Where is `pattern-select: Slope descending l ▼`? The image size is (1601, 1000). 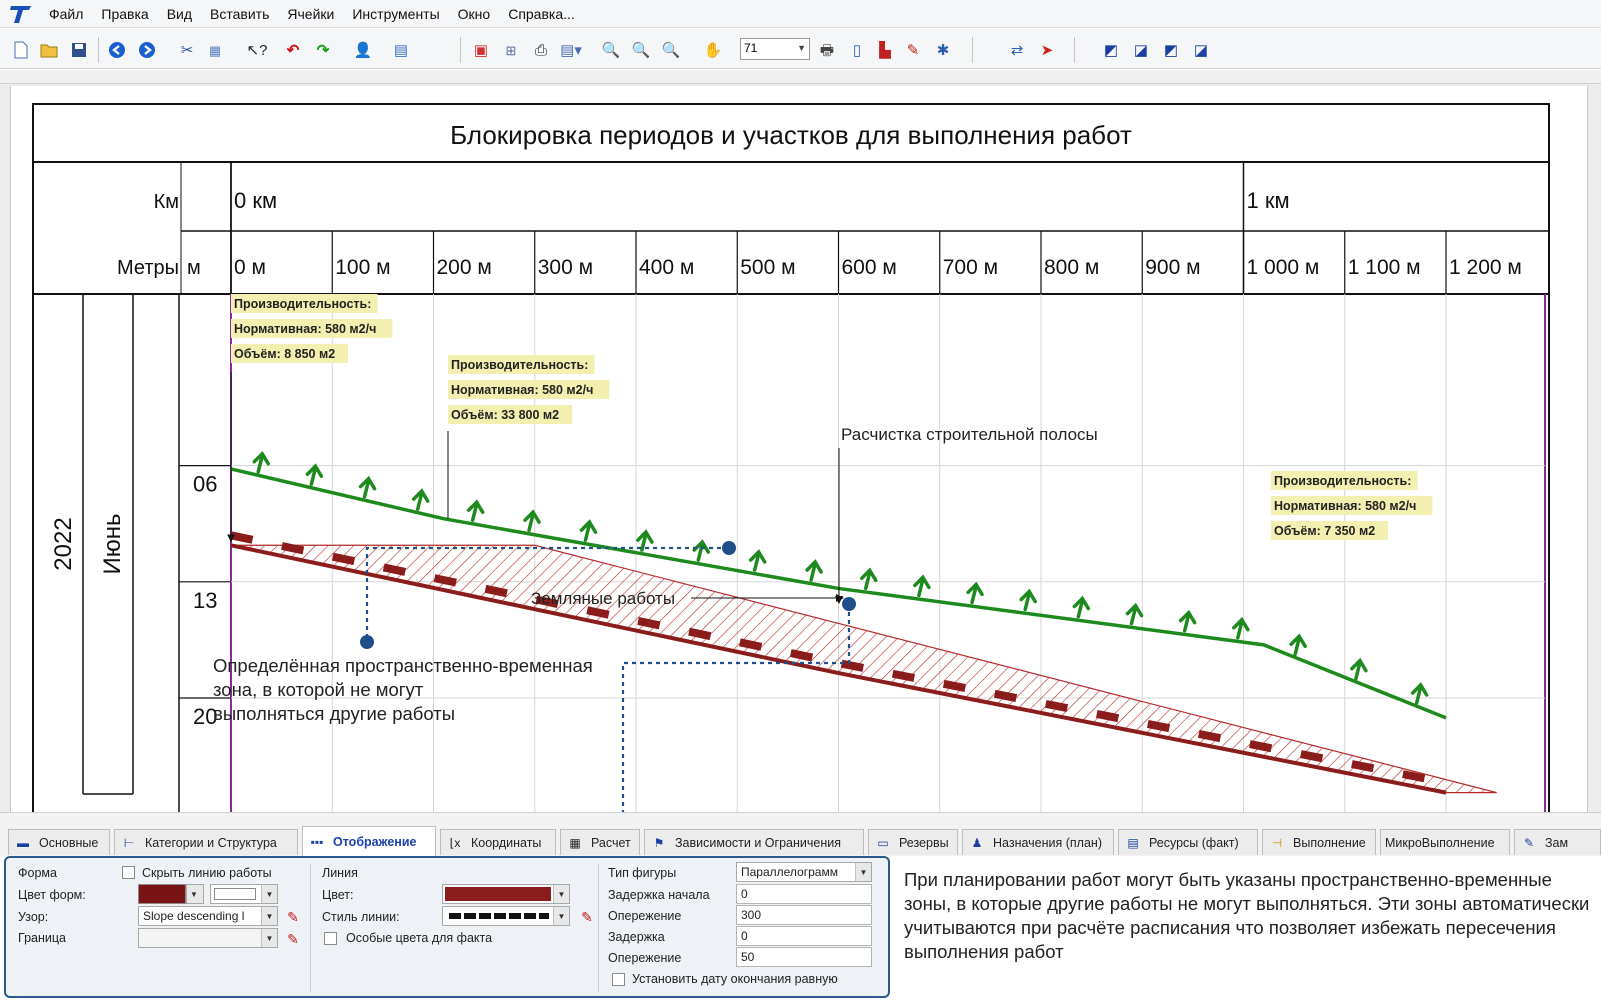
pattern-select: Slope descending l ▼ is located at coordinates (208, 916).